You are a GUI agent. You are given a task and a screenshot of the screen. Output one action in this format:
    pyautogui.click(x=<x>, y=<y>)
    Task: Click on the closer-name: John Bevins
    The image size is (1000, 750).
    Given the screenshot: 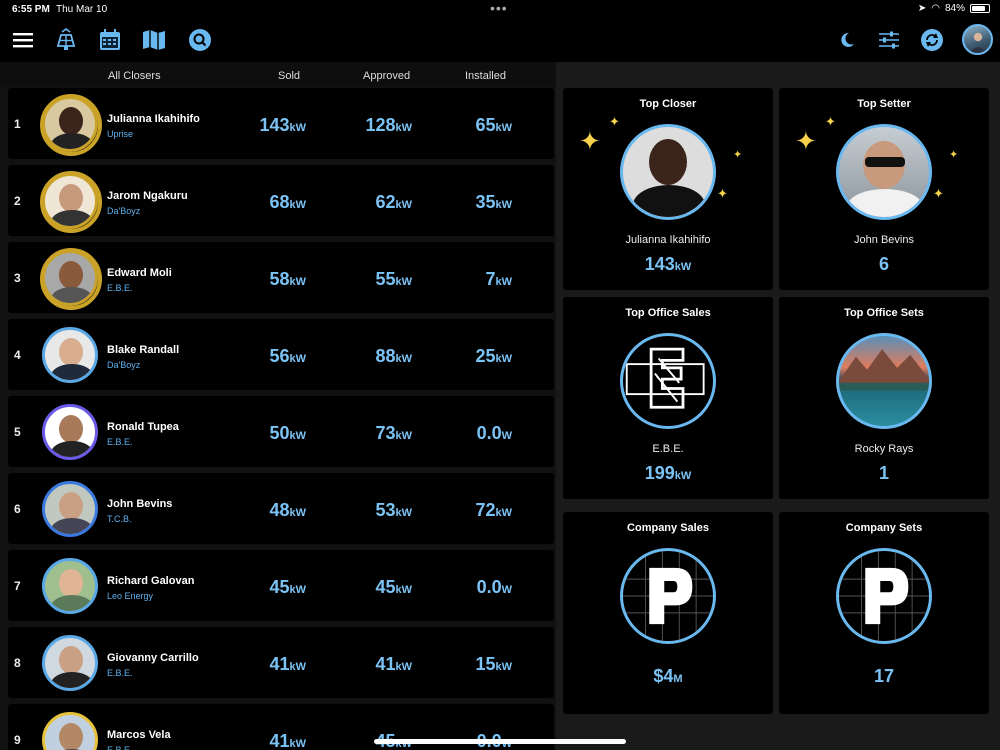 What is the action you would take?
    pyautogui.click(x=139, y=504)
    